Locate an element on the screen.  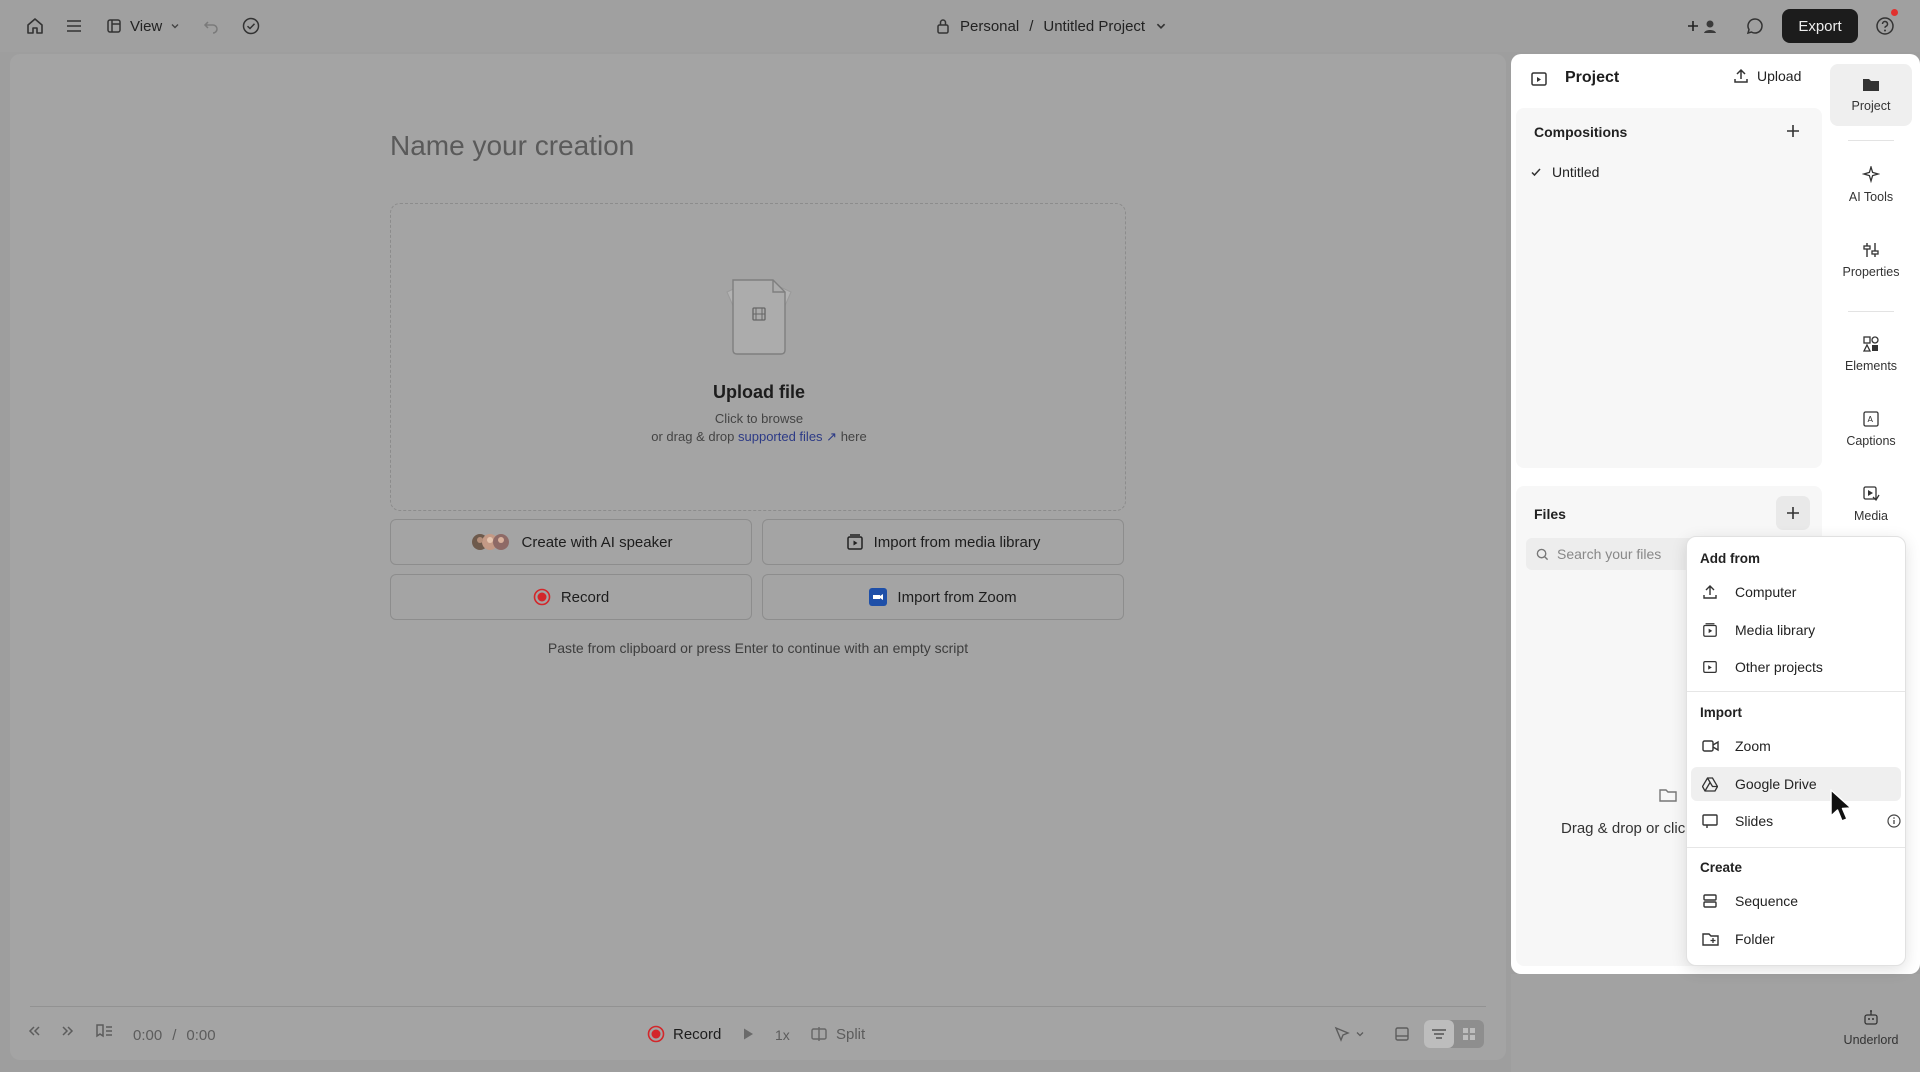
menu-item-other-projects: Other projects is located at coordinates (1796, 667).